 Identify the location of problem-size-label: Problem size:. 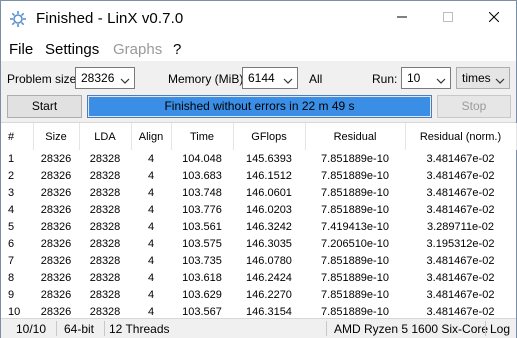
(43, 79).